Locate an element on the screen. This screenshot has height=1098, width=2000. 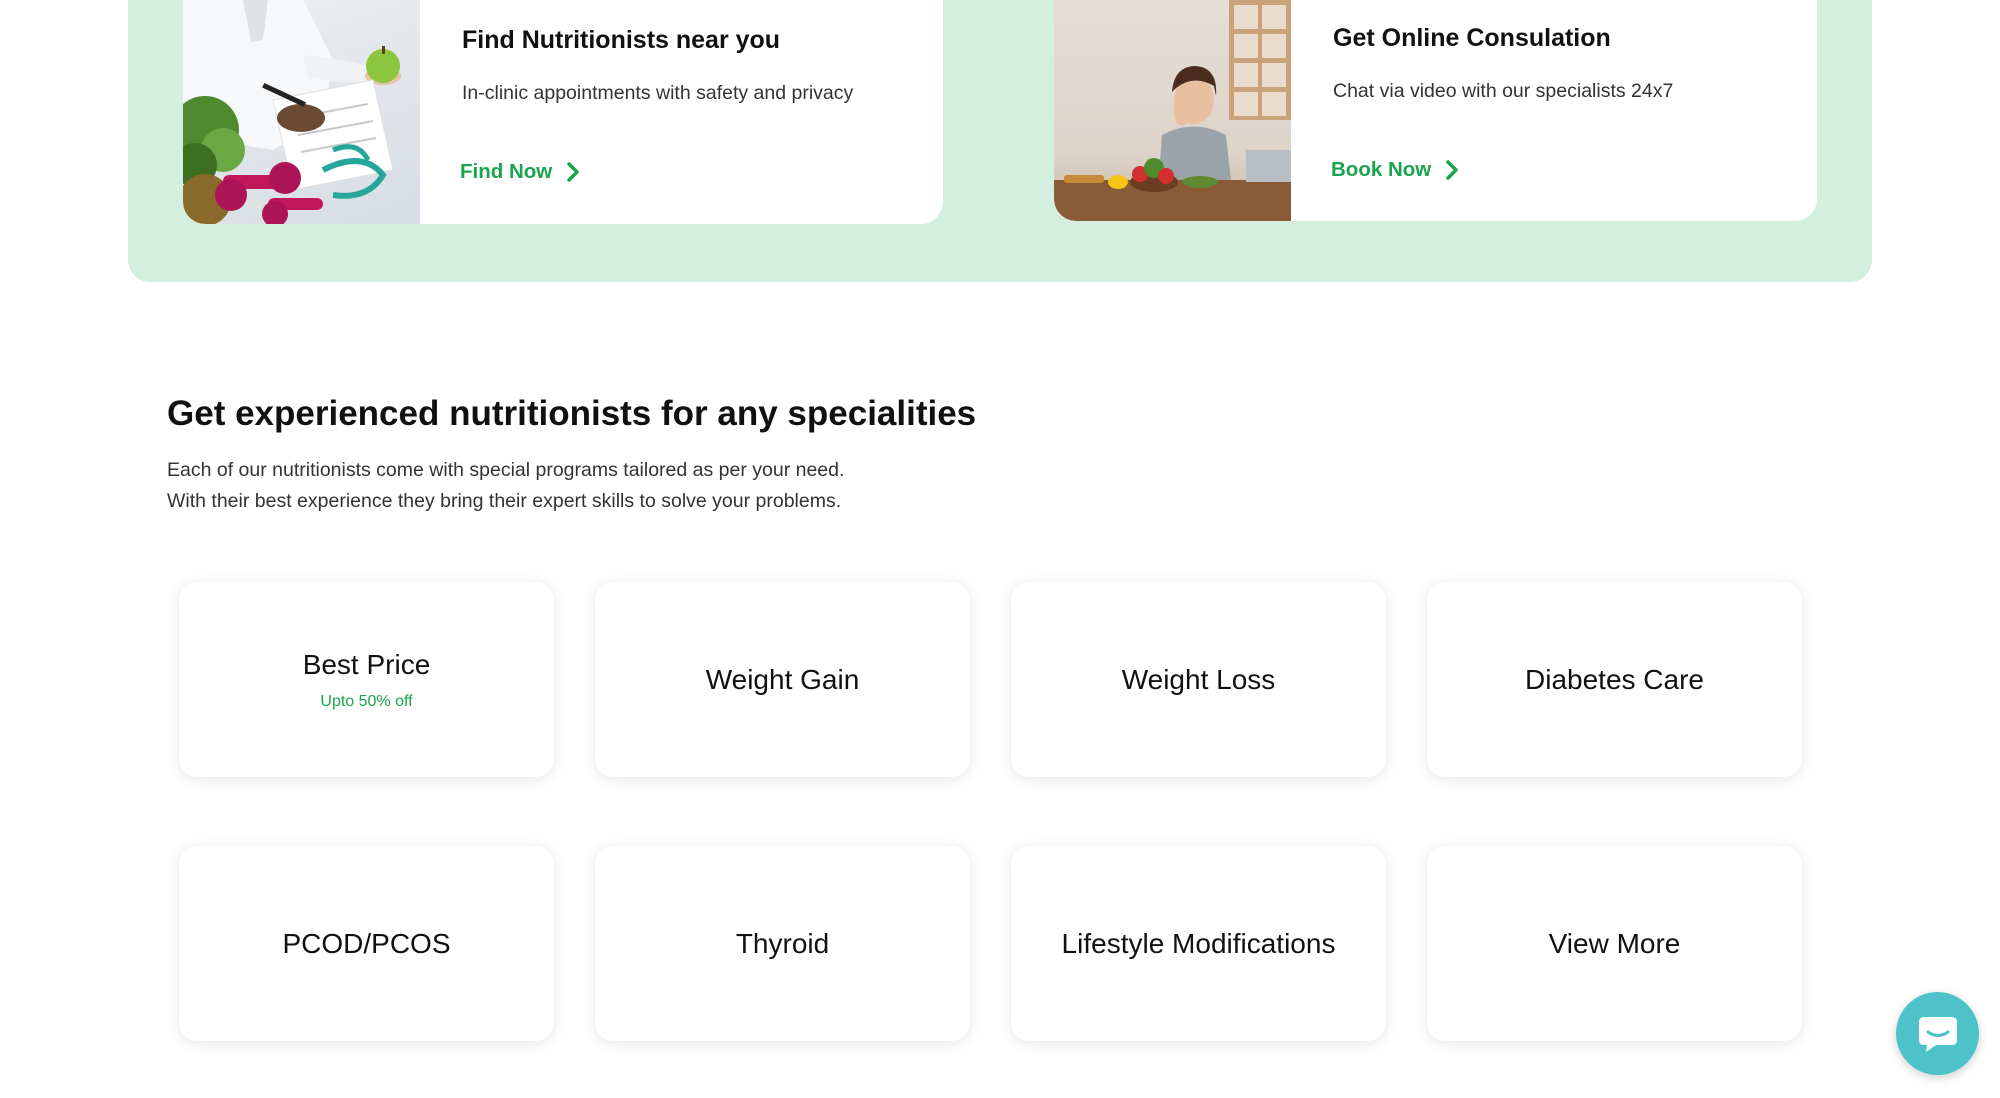
discount-note: Upto 50% off is located at coordinates (366, 701).